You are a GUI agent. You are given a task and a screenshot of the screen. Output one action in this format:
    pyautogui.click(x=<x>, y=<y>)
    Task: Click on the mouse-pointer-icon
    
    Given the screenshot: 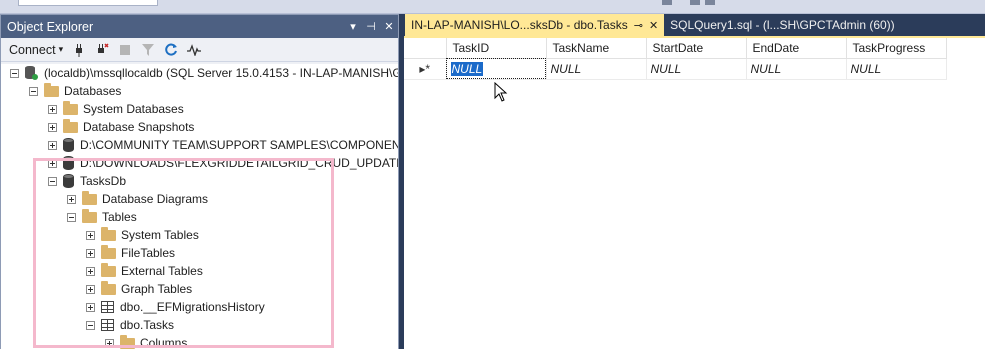 What is the action you would take?
    pyautogui.click(x=501, y=92)
    